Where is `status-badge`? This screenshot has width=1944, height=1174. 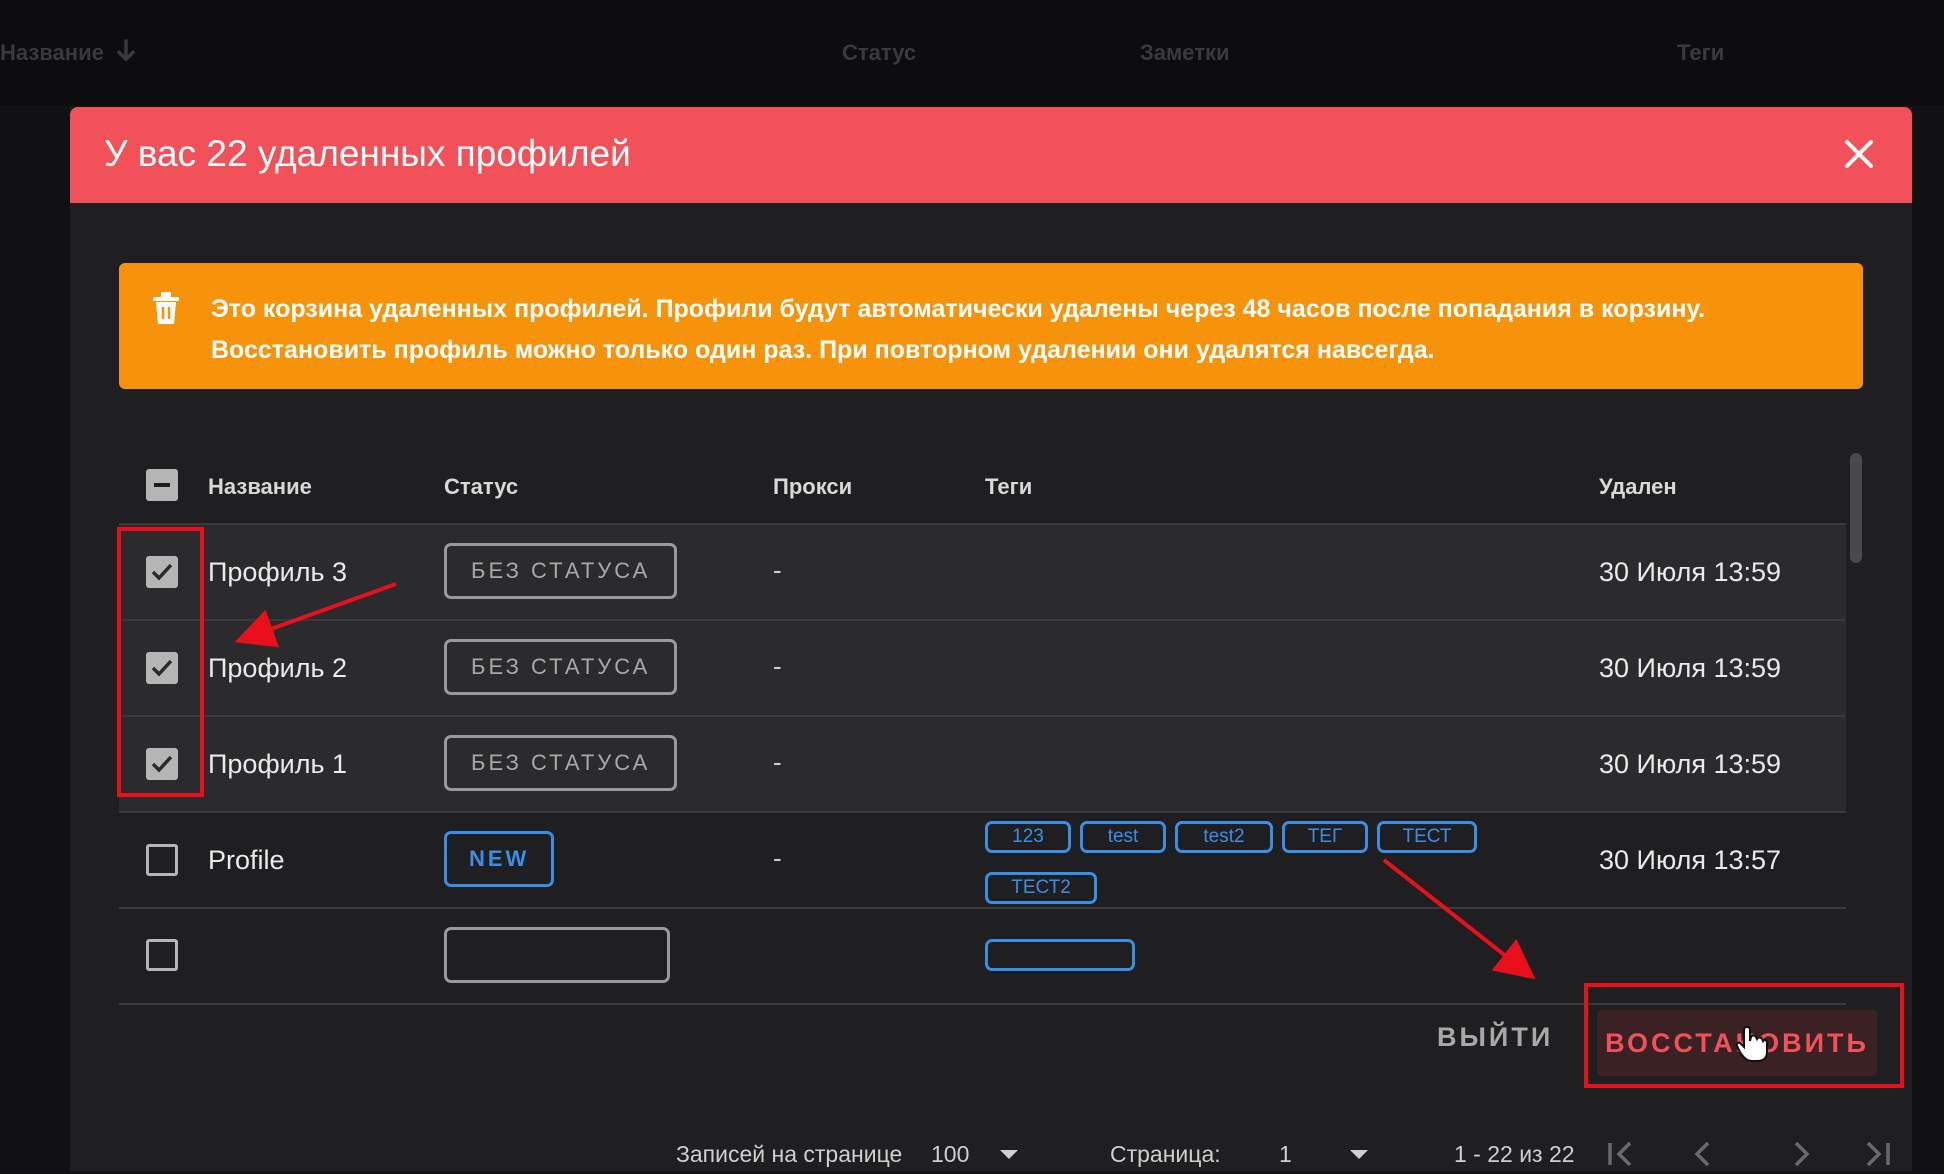
status-badge is located at coordinates (557, 955).